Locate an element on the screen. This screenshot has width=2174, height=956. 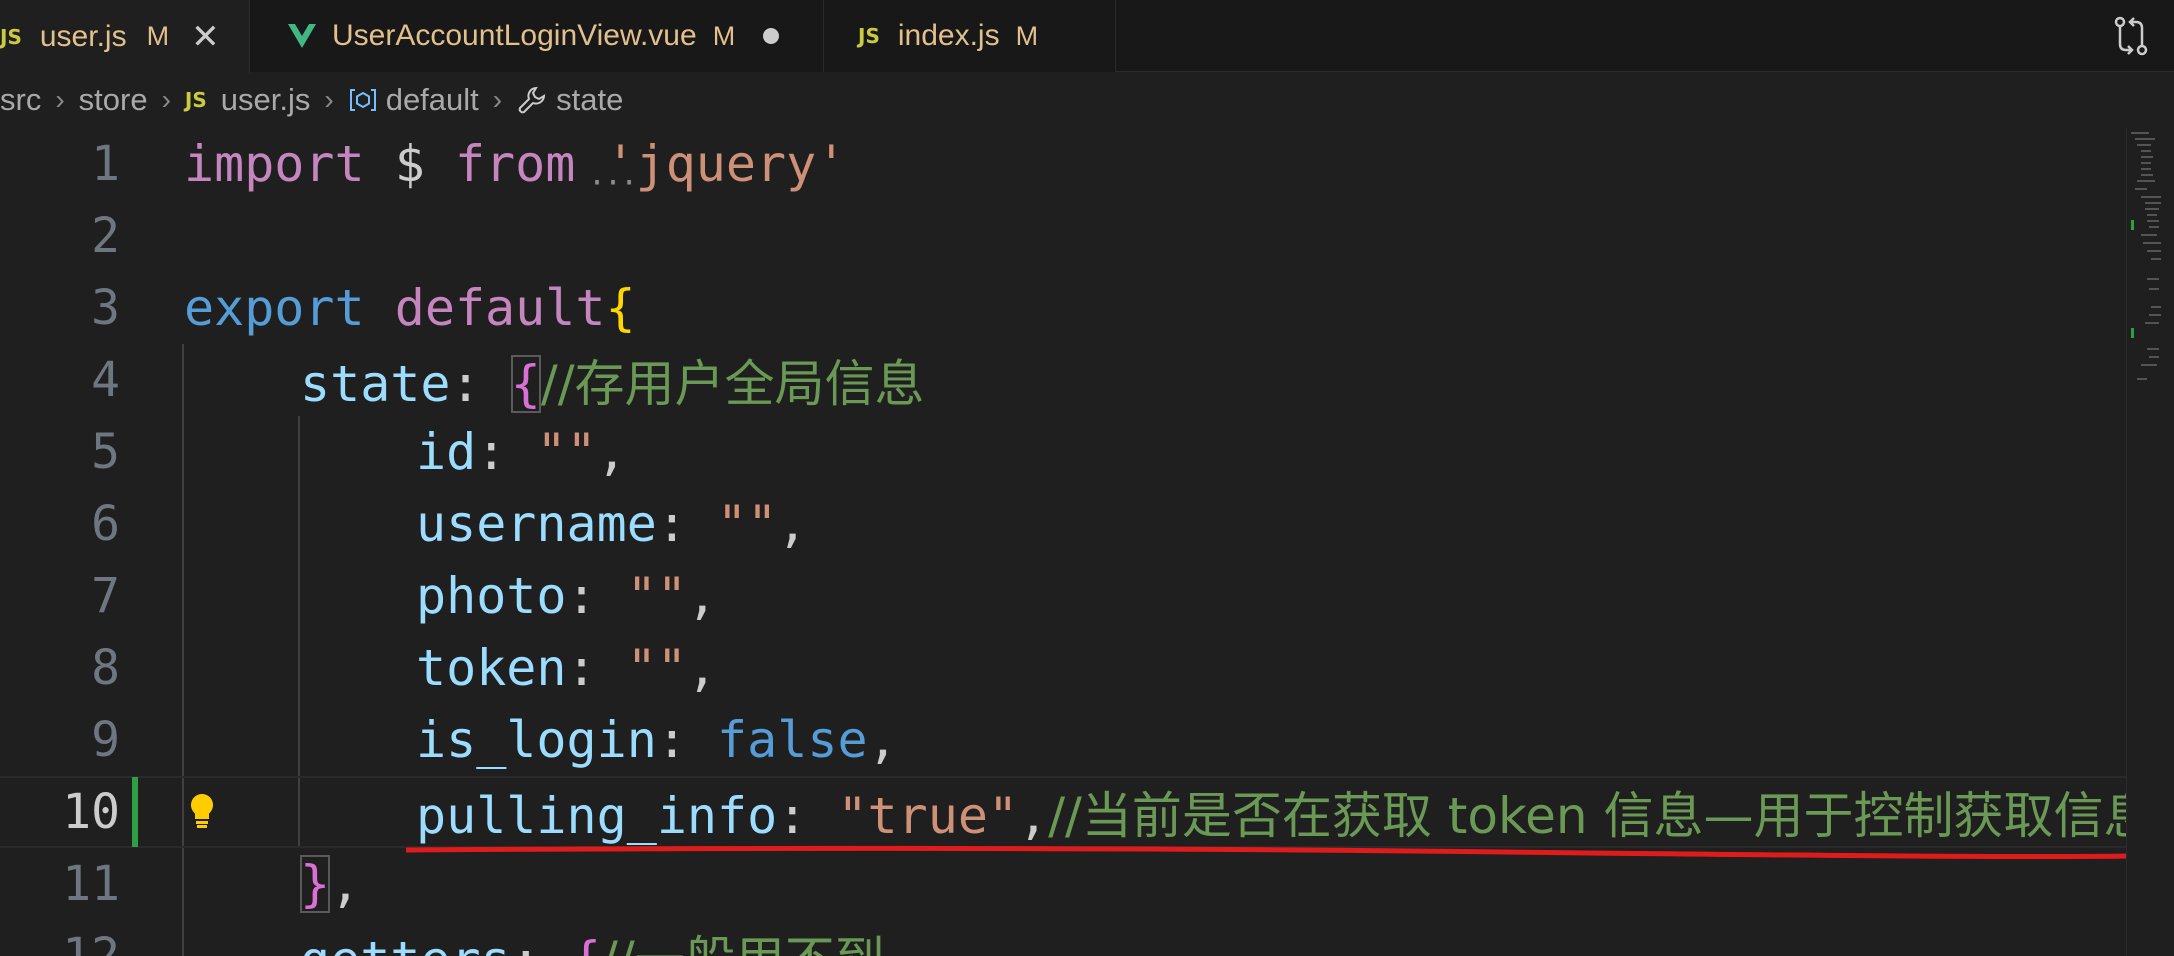
code-line: 6 username: "", is located at coordinates (1065, 524).